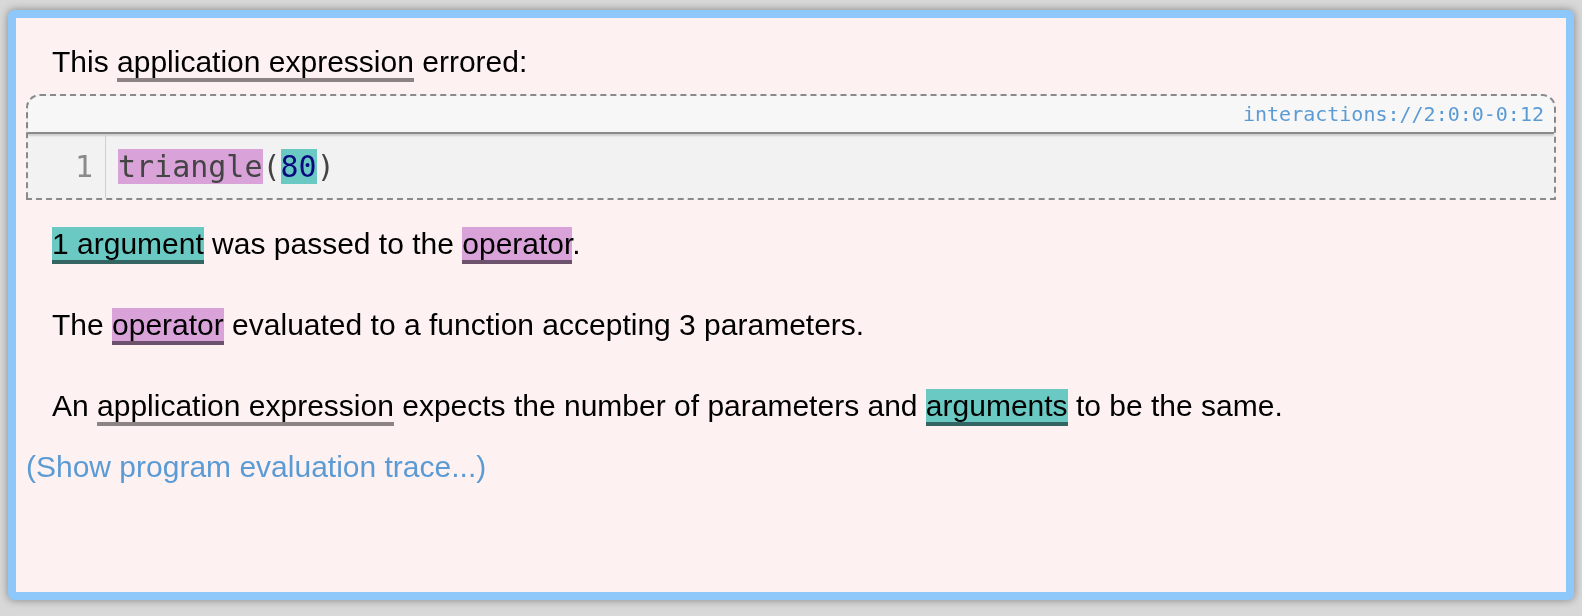 The width and height of the screenshot is (1582, 616). Describe the element at coordinates (759, 405) in the screenshot. I see `error-explanation: An application expression expects the number of parameters and arguments to be the same.` at that location.